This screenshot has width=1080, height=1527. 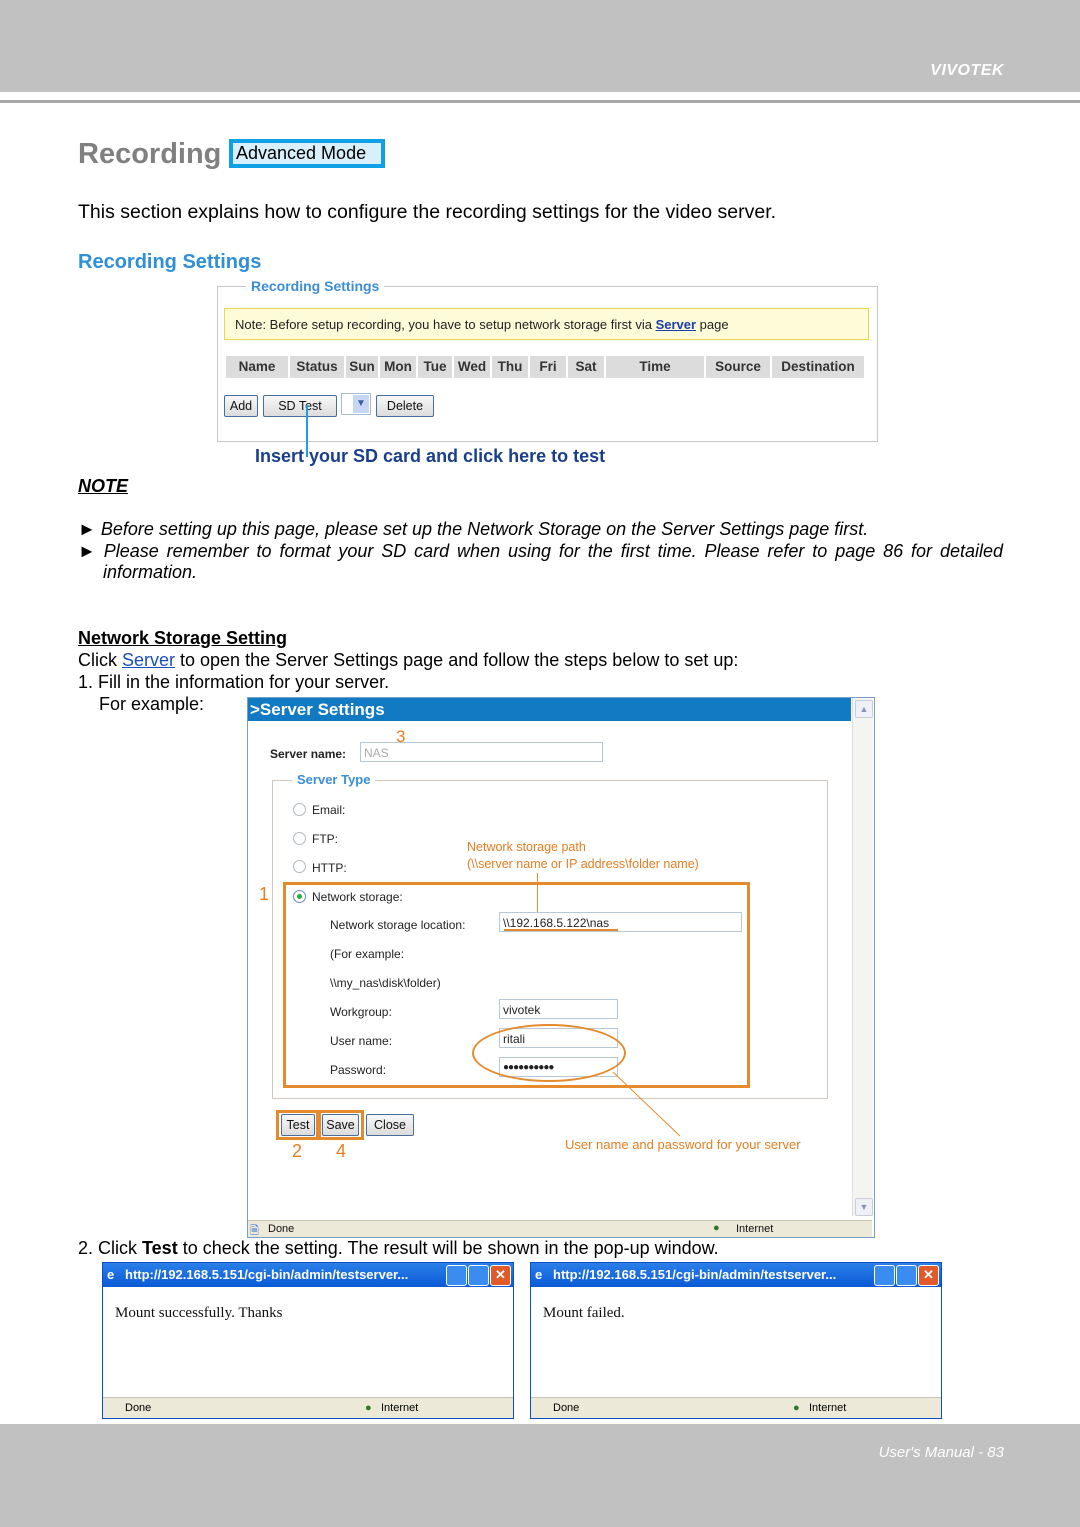 I want to click on path-annotation-1: Network storage path, so click(x=526, y=847).